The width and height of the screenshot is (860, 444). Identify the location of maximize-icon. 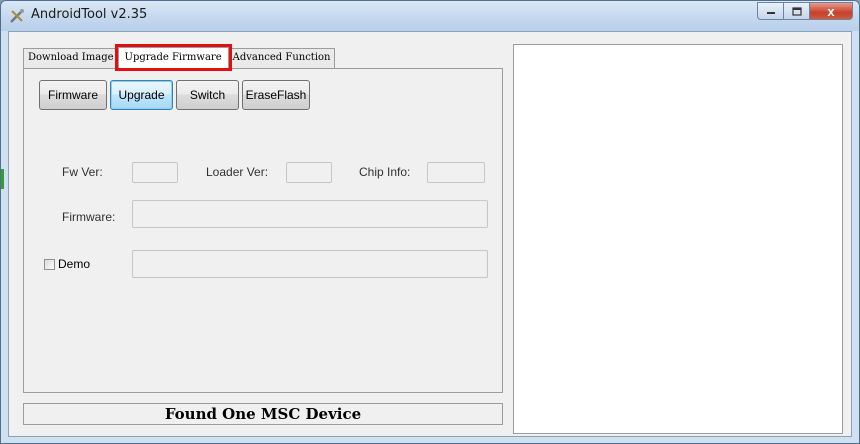
(796, 11).